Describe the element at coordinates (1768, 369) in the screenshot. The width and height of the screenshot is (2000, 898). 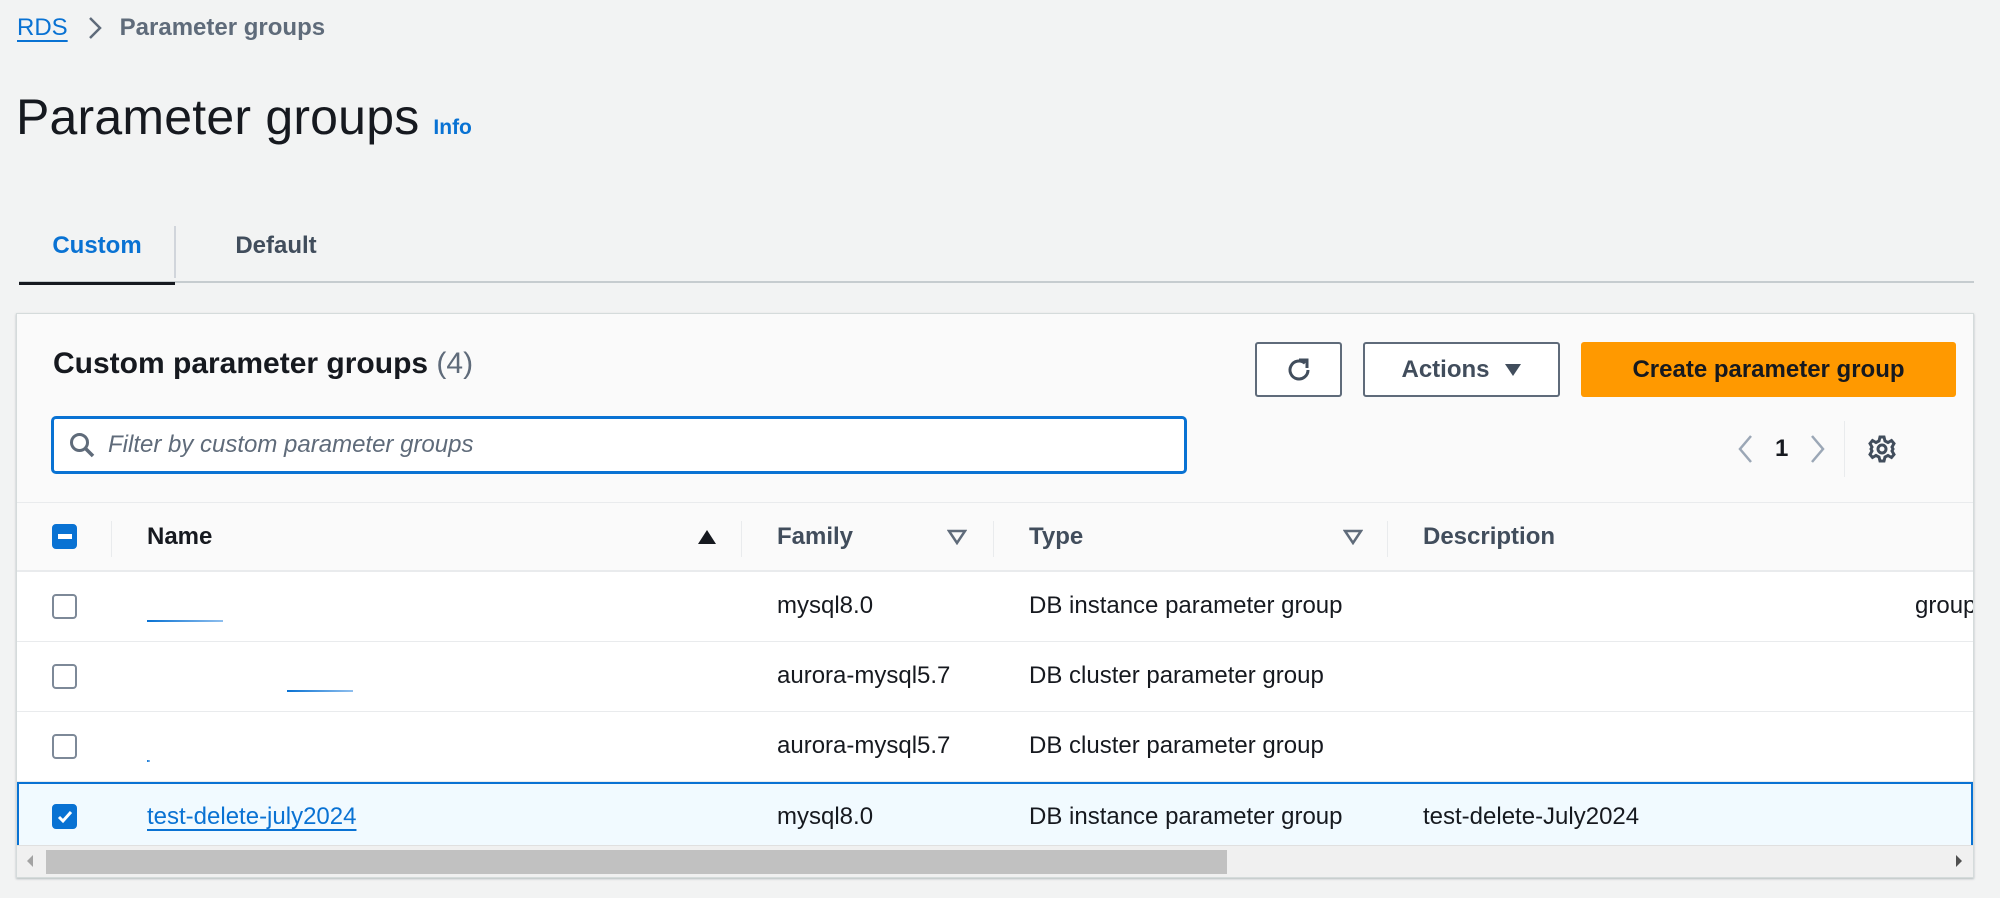
I see `create-parameter-group-button: Create parameter group` at that location.